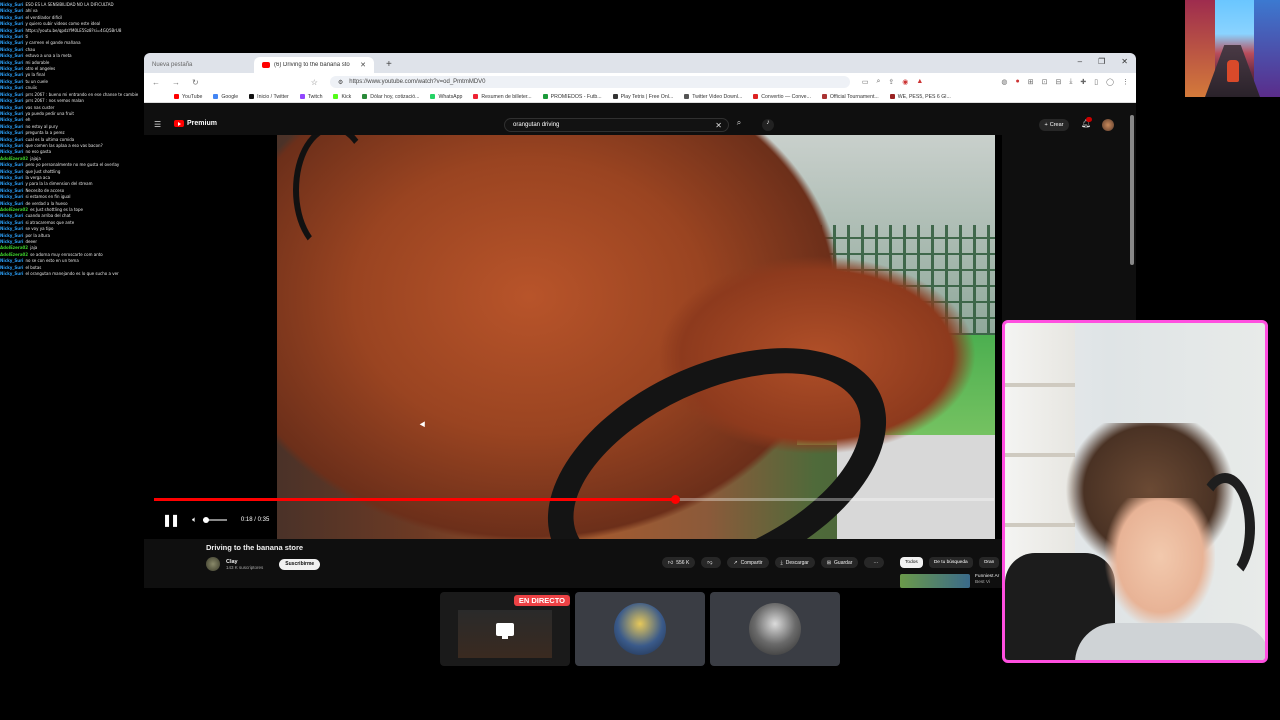  What do you see at coordinates (1125, 82) in the screenshot?
I see `menu-dots-icon: ⋮` at bounding box center [1125, 82].